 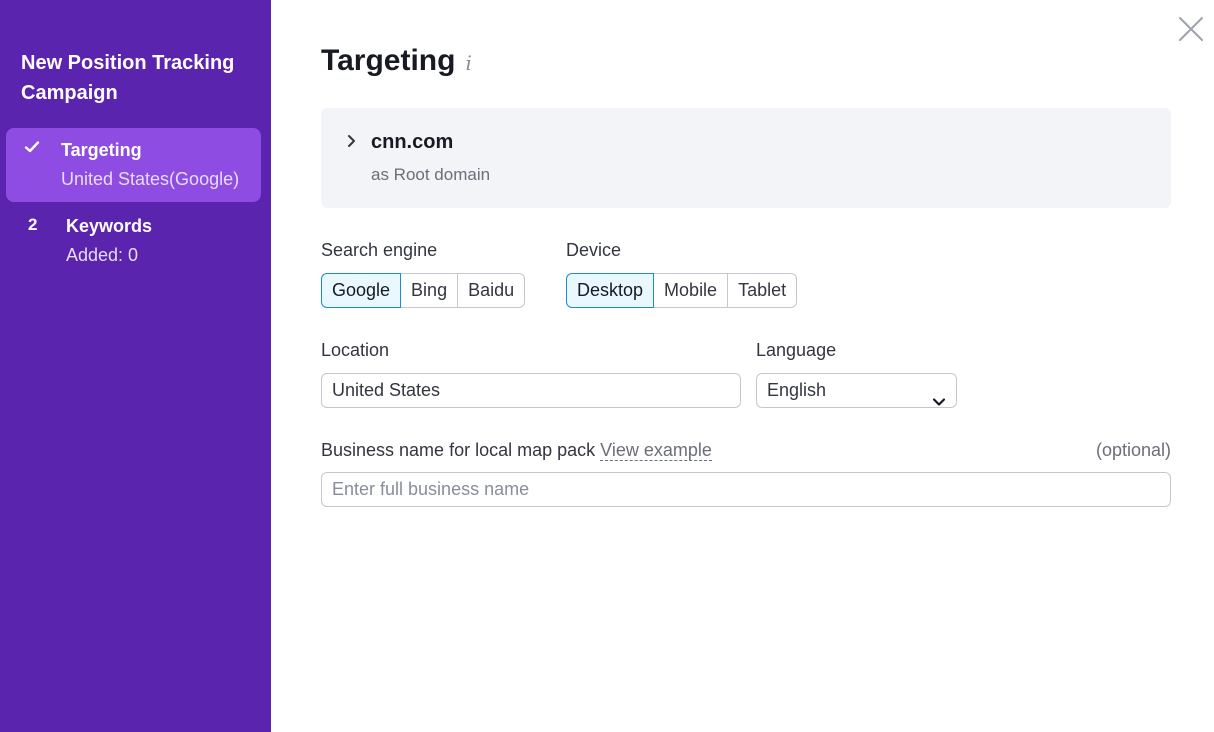 I want to click on page-title-text: Targeting, so click(x=388, y=60).